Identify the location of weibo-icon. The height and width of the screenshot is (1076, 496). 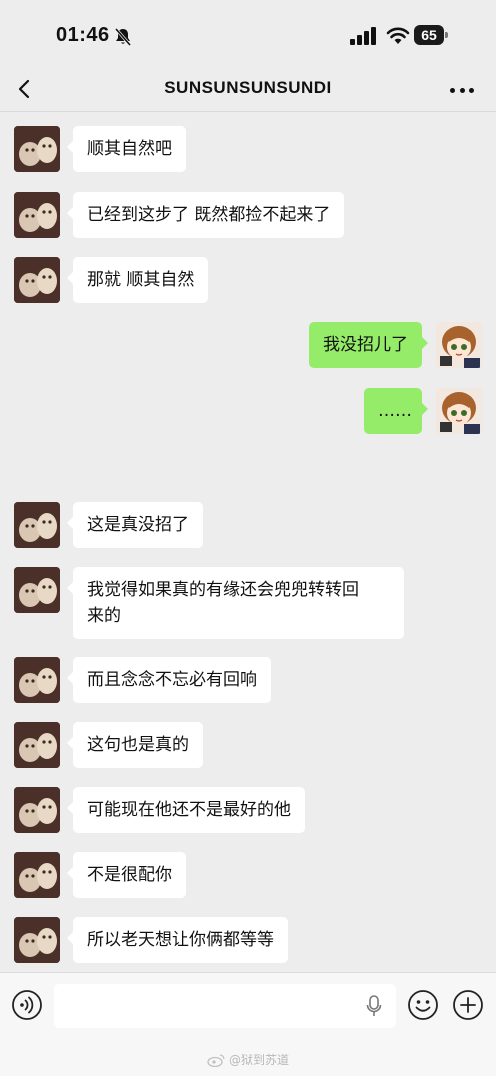
(216, 1060).